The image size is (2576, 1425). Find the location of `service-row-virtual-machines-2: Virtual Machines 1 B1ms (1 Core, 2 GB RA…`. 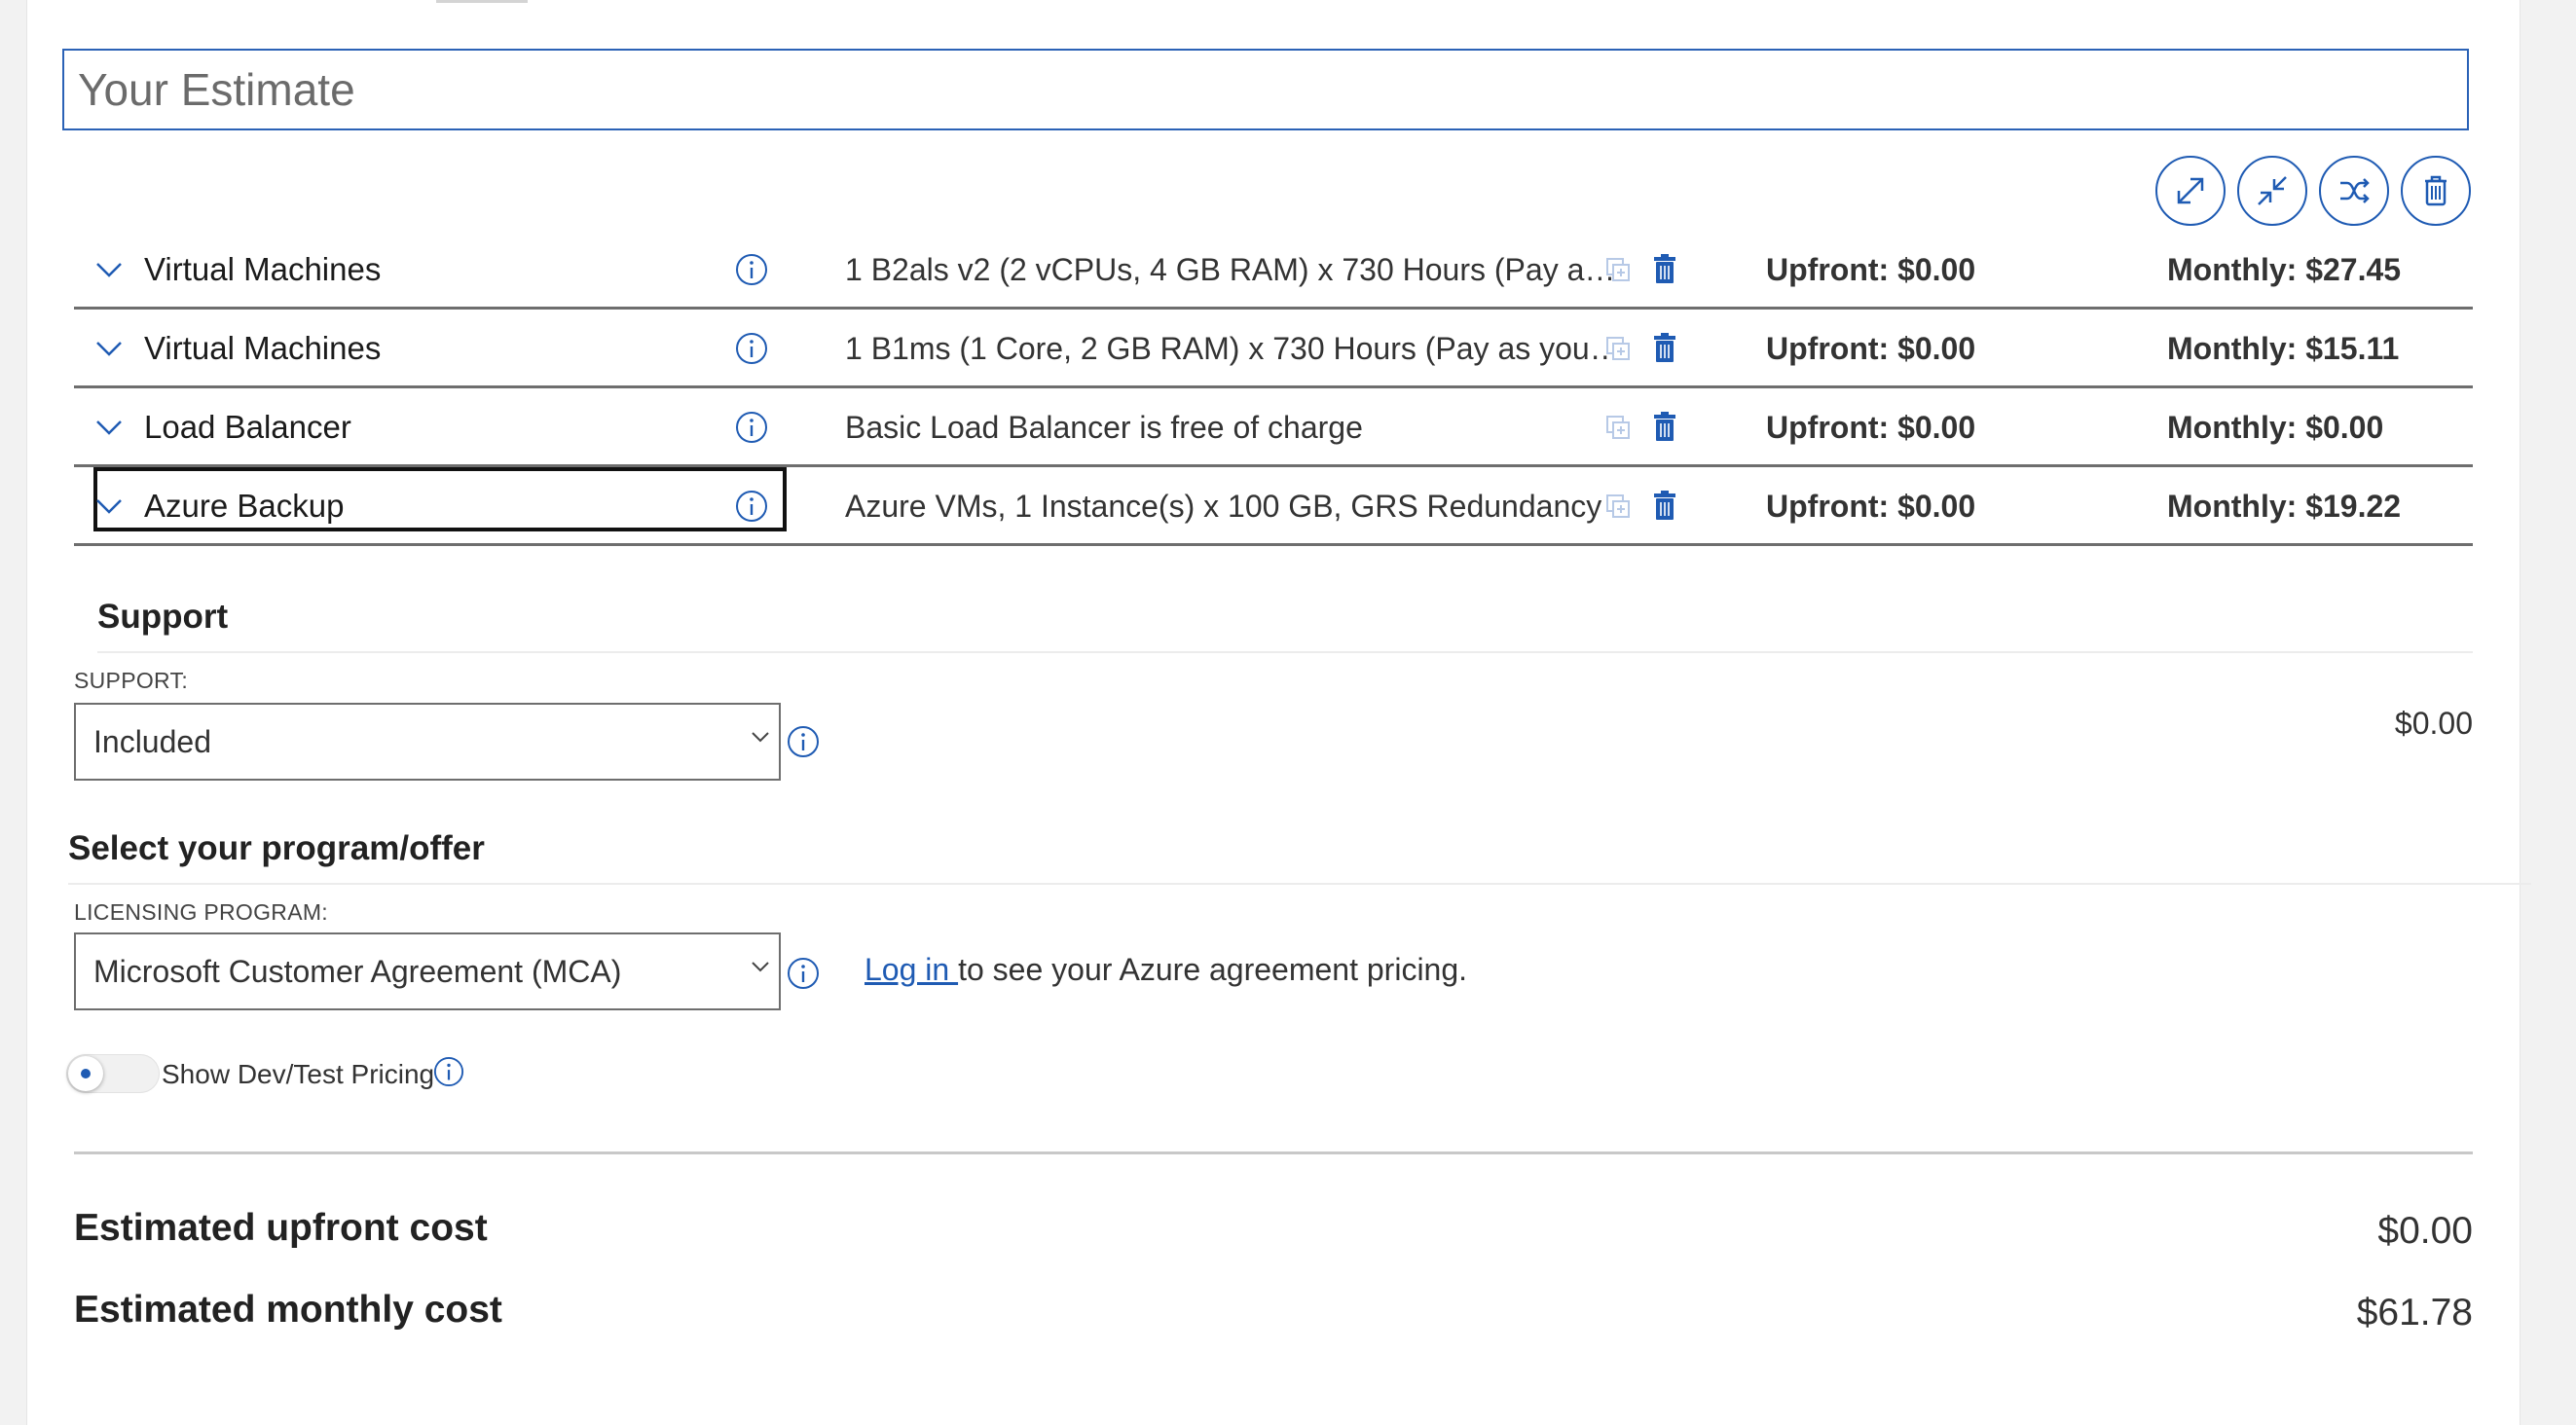

service-row-virtual-machines-2: Virtual Machines 1 B1ms (1 Core, 2 GB RA… is located at coordinates (1273, 349).